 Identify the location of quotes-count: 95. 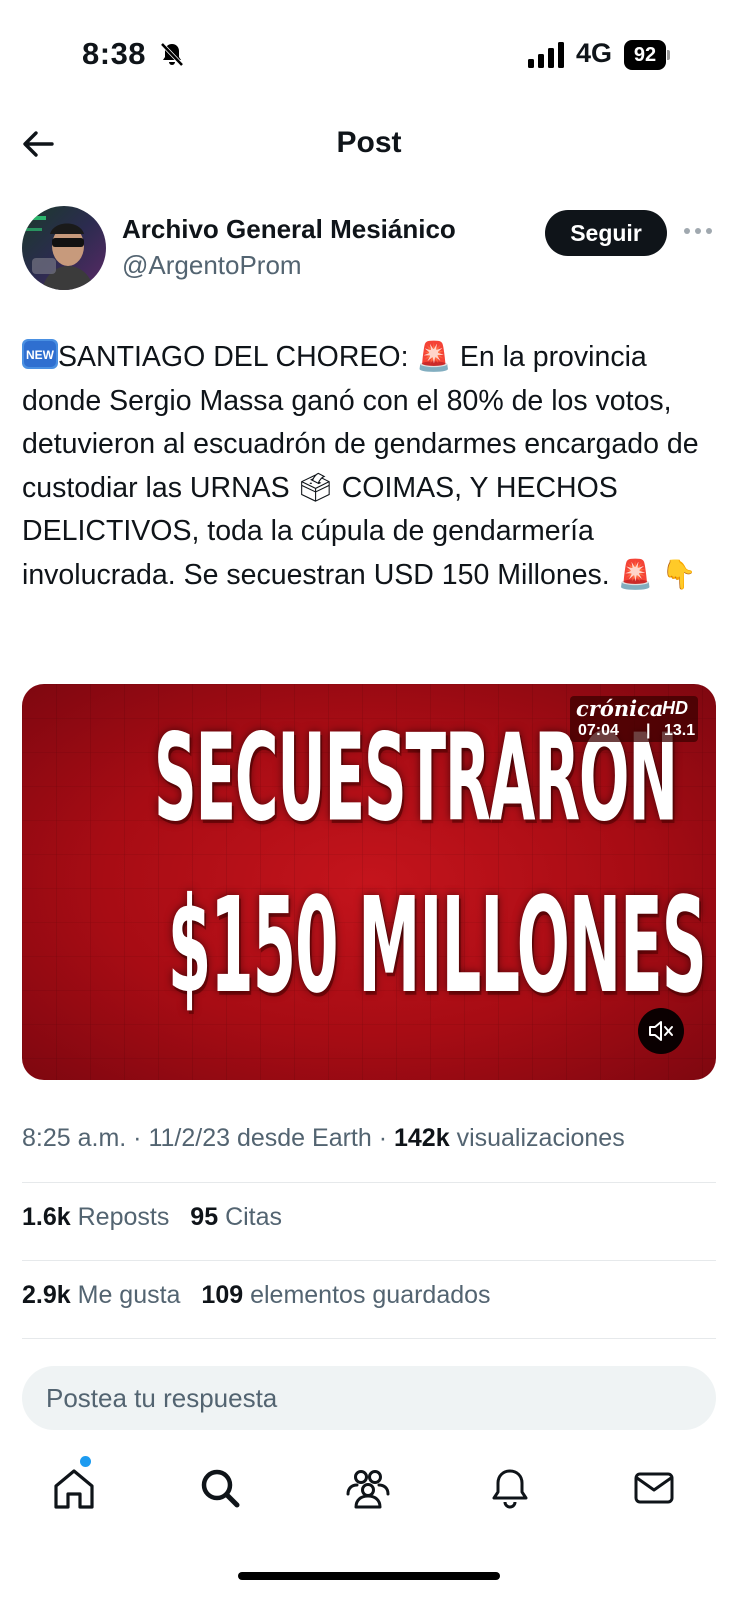
(204, 1217).